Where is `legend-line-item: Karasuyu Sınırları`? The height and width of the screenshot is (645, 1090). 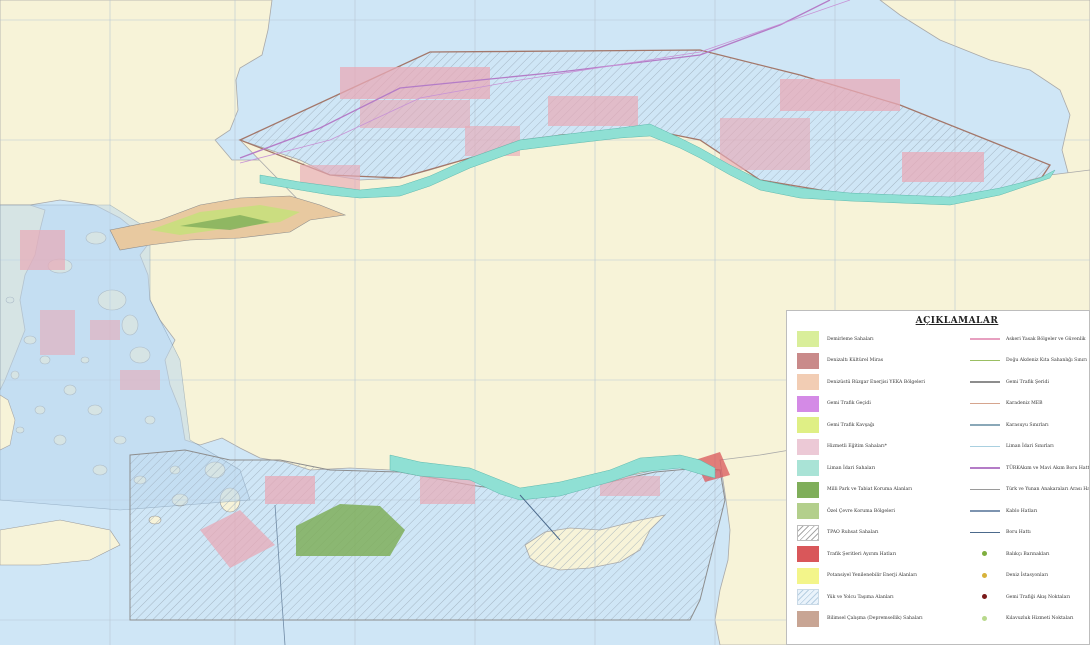 legend-line-item: Karasuyu Sınırları is located at coordinates (1009, 425).